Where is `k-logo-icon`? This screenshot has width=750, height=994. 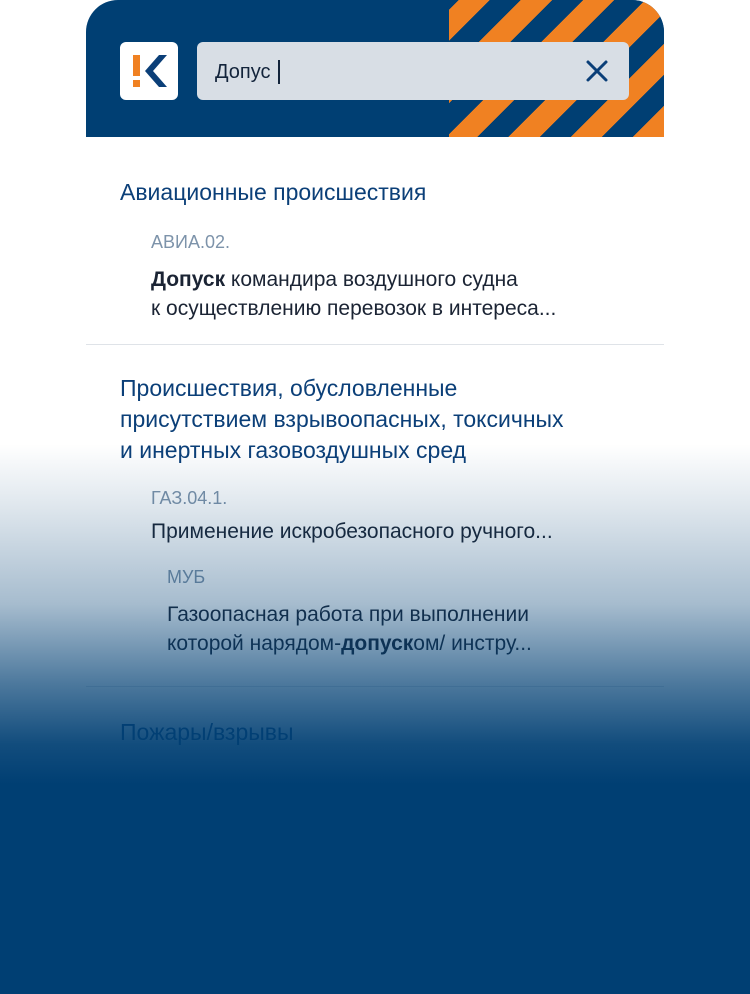
k-logo-icon is located at coordinates (150, 71).